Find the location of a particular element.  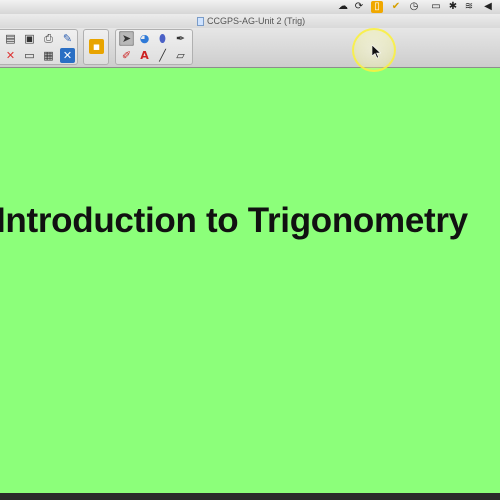

clipboard-icon: ▯ is located at coordinates (377, 7).